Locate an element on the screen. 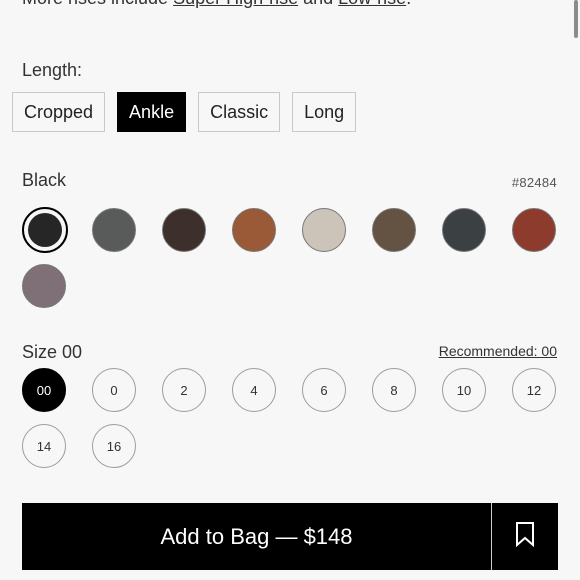 The width and height of the screenshot is (580, 580). rise-note-suffix: . is located at coordinates (408, 4).